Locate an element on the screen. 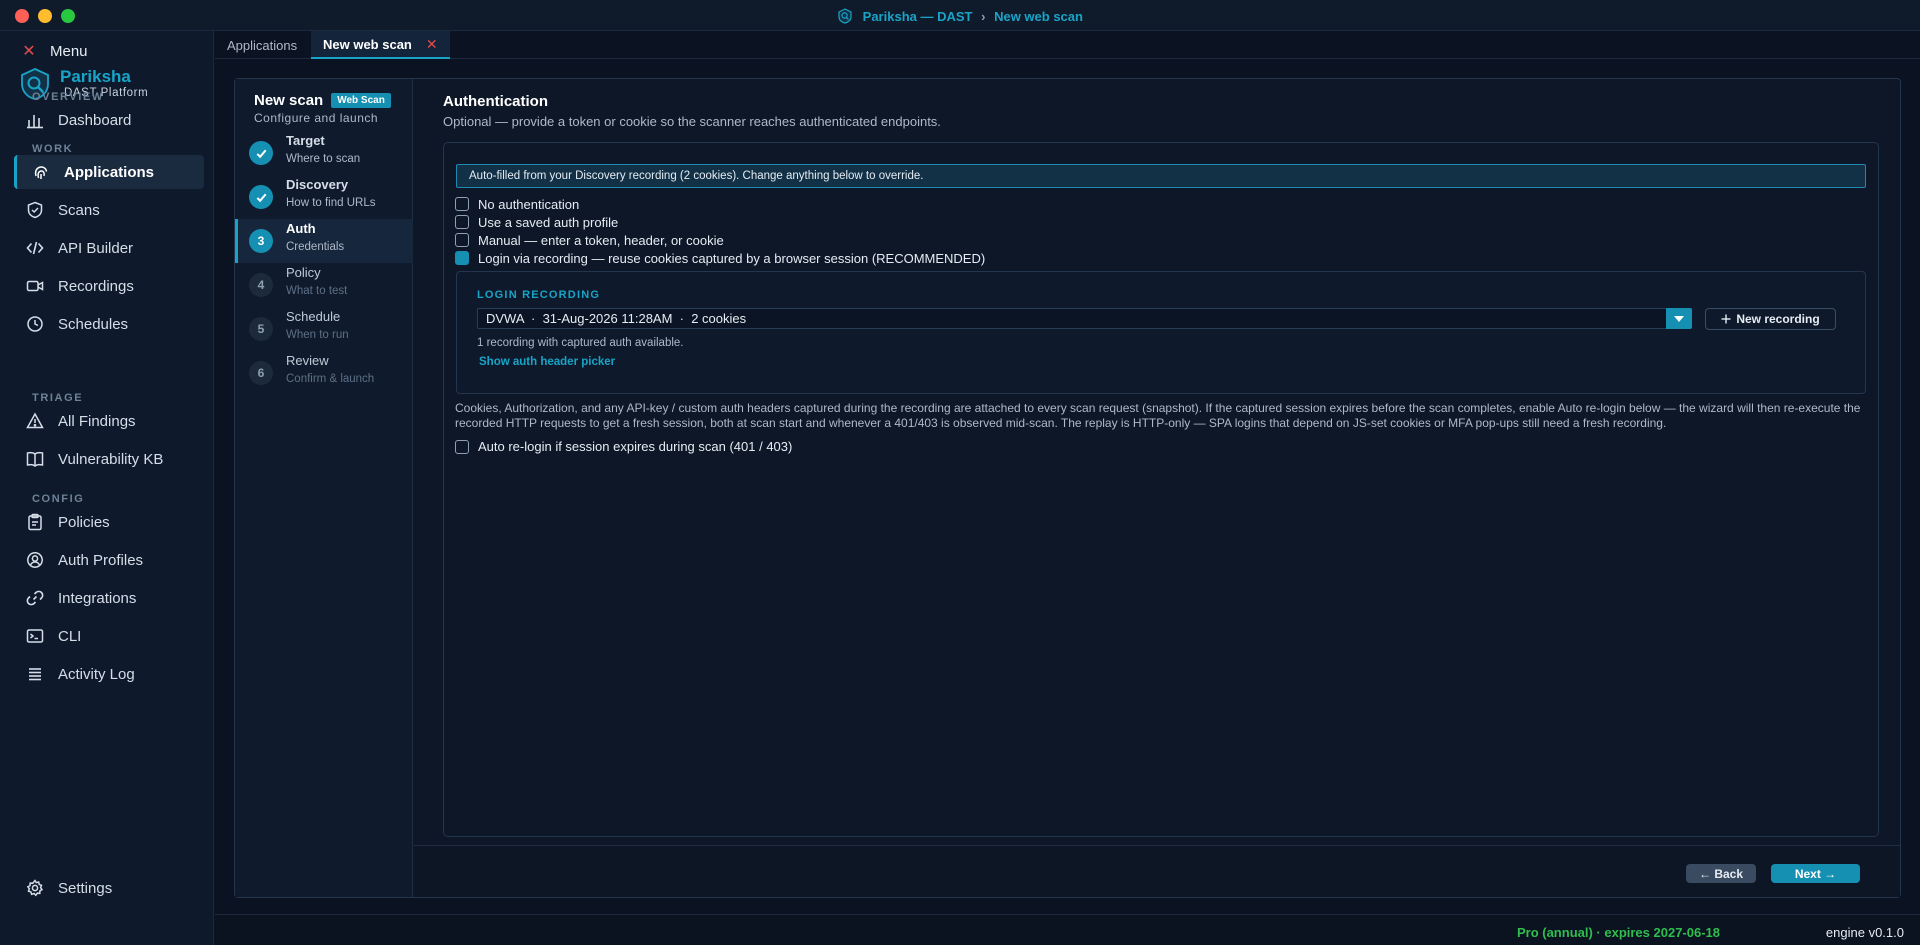 This screenshot has height=945, width=1920. sidebar-item-label: Settings is located at coordinates (85, 888).